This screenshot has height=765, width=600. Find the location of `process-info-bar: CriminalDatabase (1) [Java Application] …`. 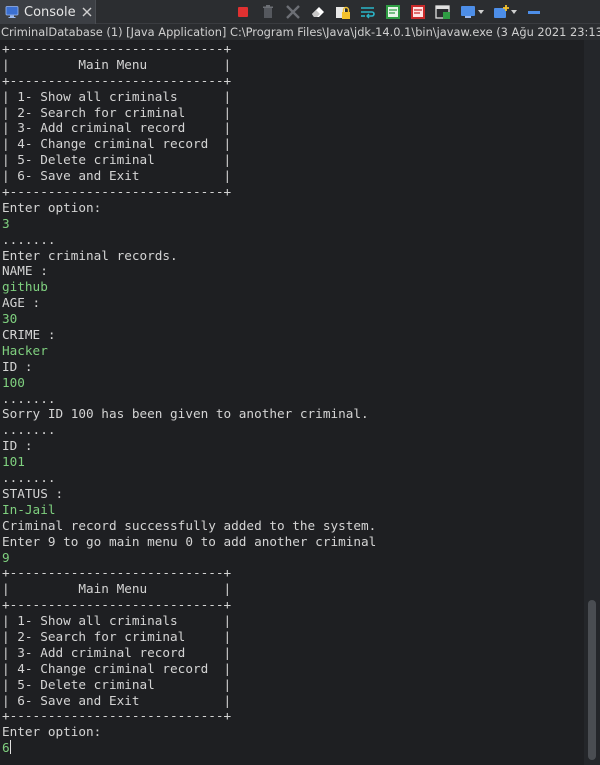

process-info-bar: CriminalDatabase (1) [Java Application] … is located at coordinates (300, 32).